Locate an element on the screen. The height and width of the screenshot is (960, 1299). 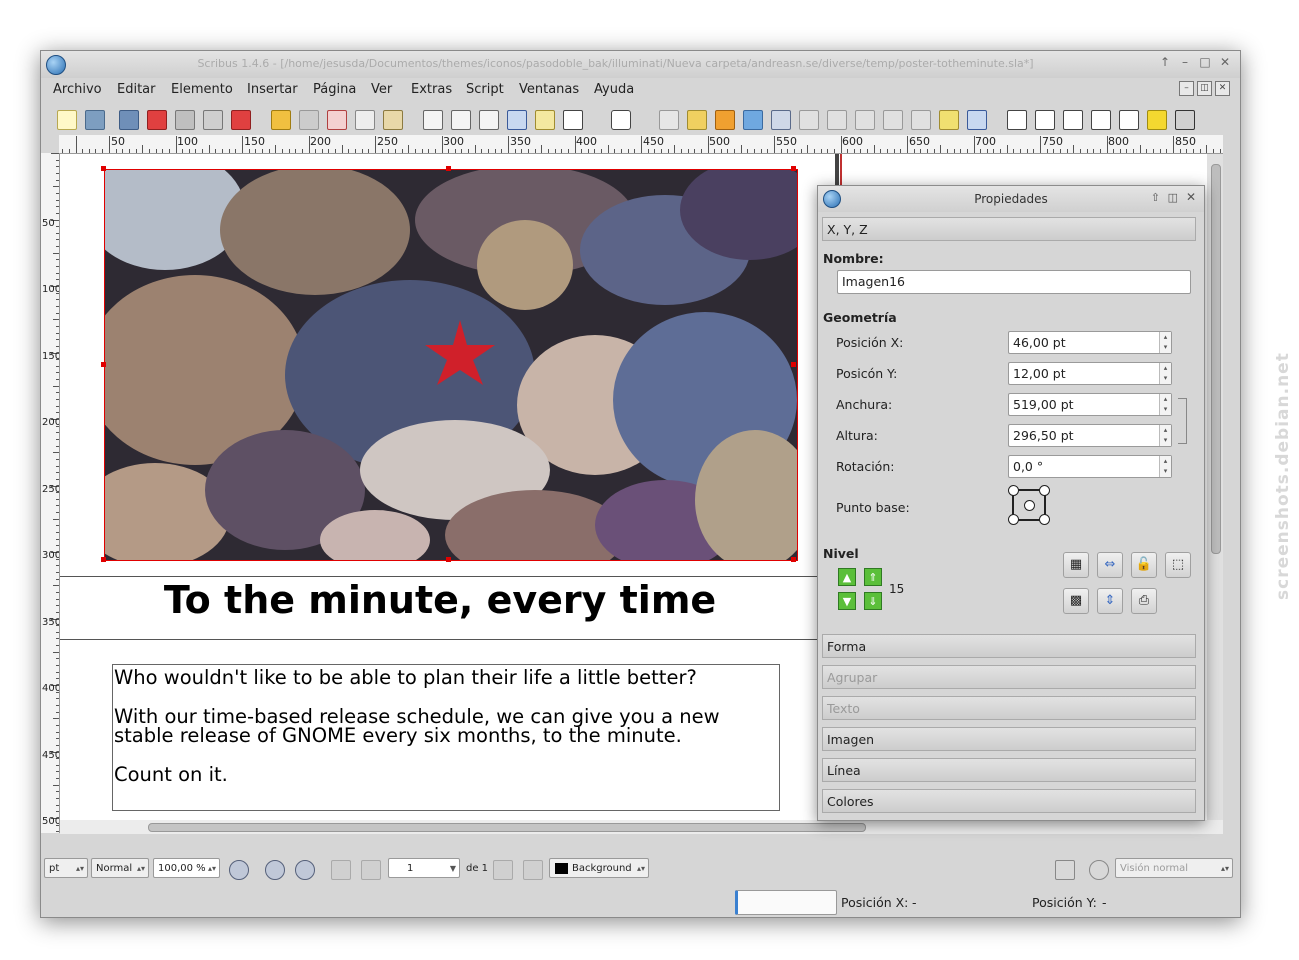
rotate-icon is located at coordinates (753, 120).